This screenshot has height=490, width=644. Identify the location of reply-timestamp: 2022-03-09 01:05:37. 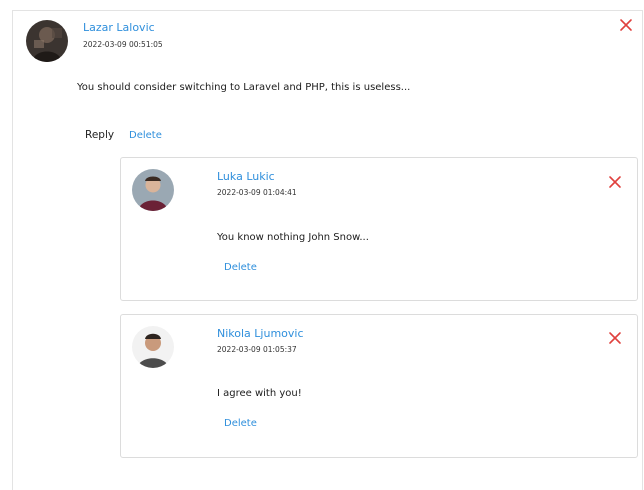
(257, 349).